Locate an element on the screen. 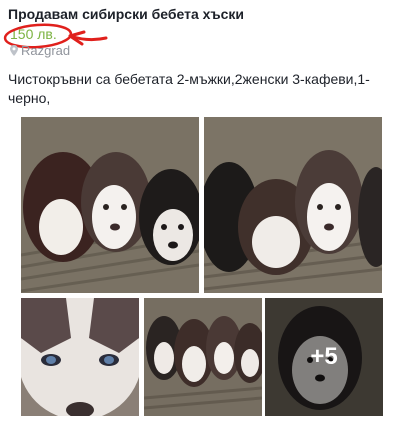  location-pin-icon is located at coordinates (14, 50).